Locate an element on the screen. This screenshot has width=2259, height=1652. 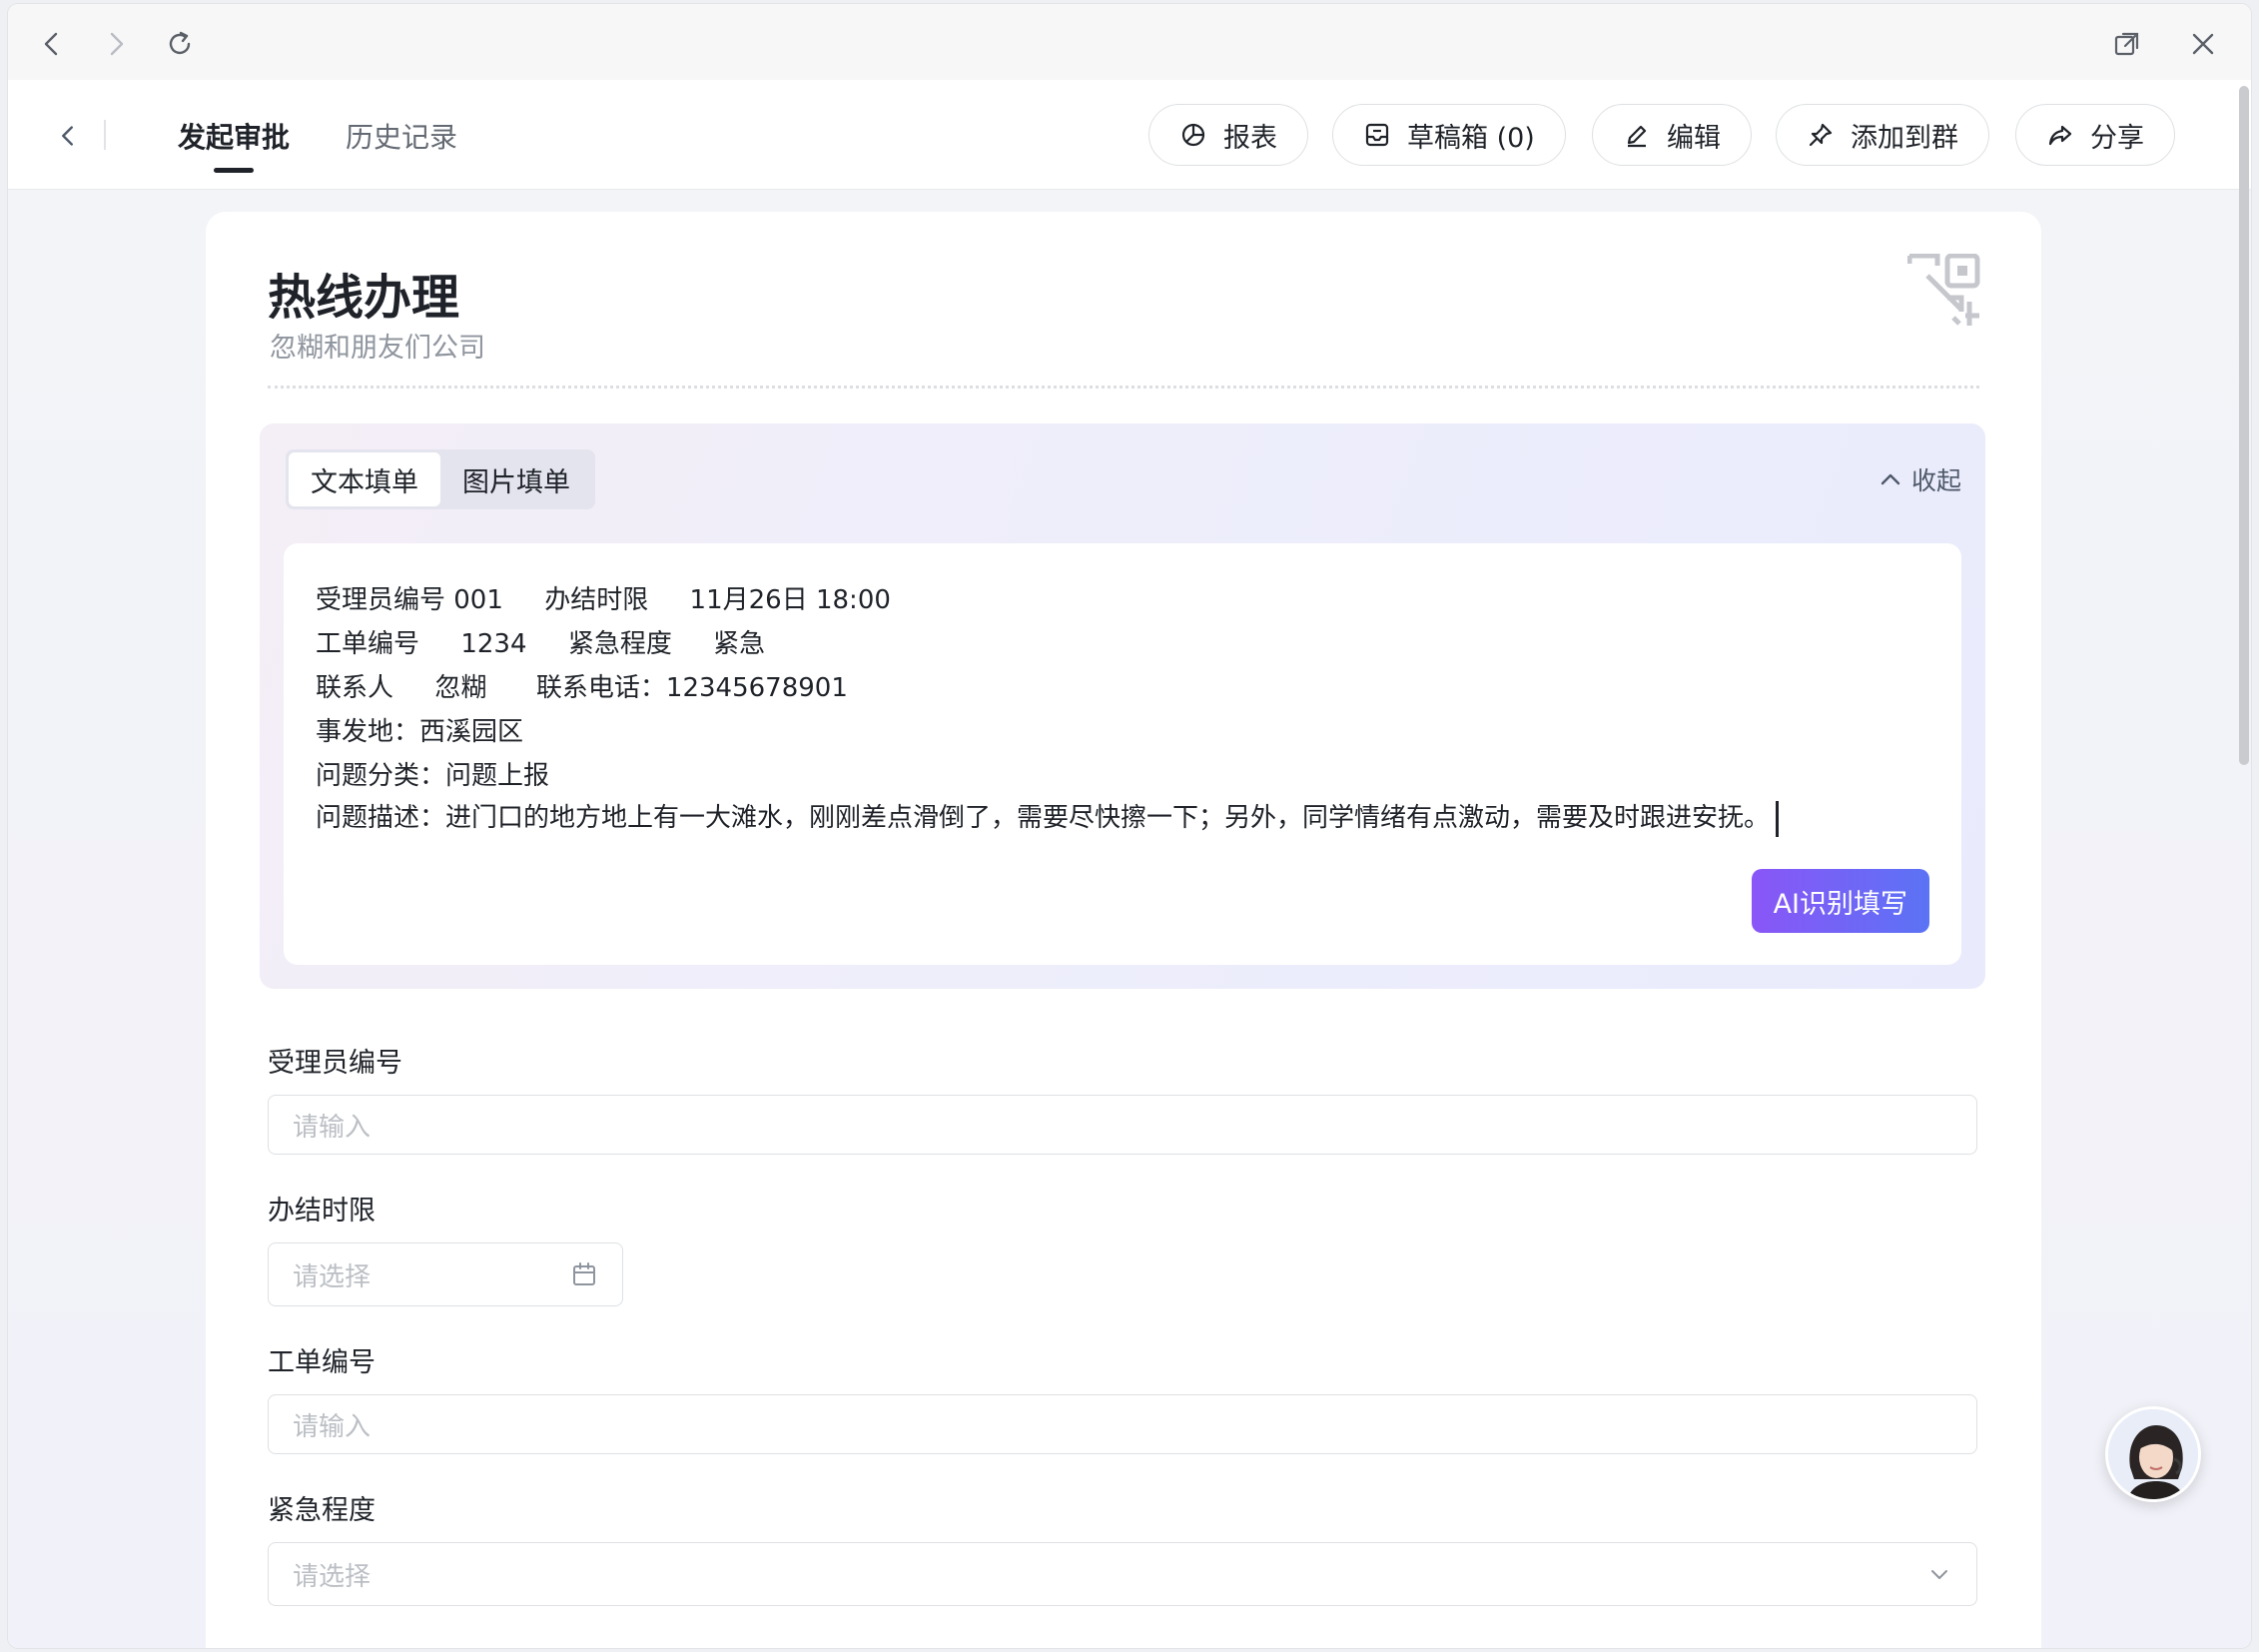
text-caret is located at coordinates (1778, 818).